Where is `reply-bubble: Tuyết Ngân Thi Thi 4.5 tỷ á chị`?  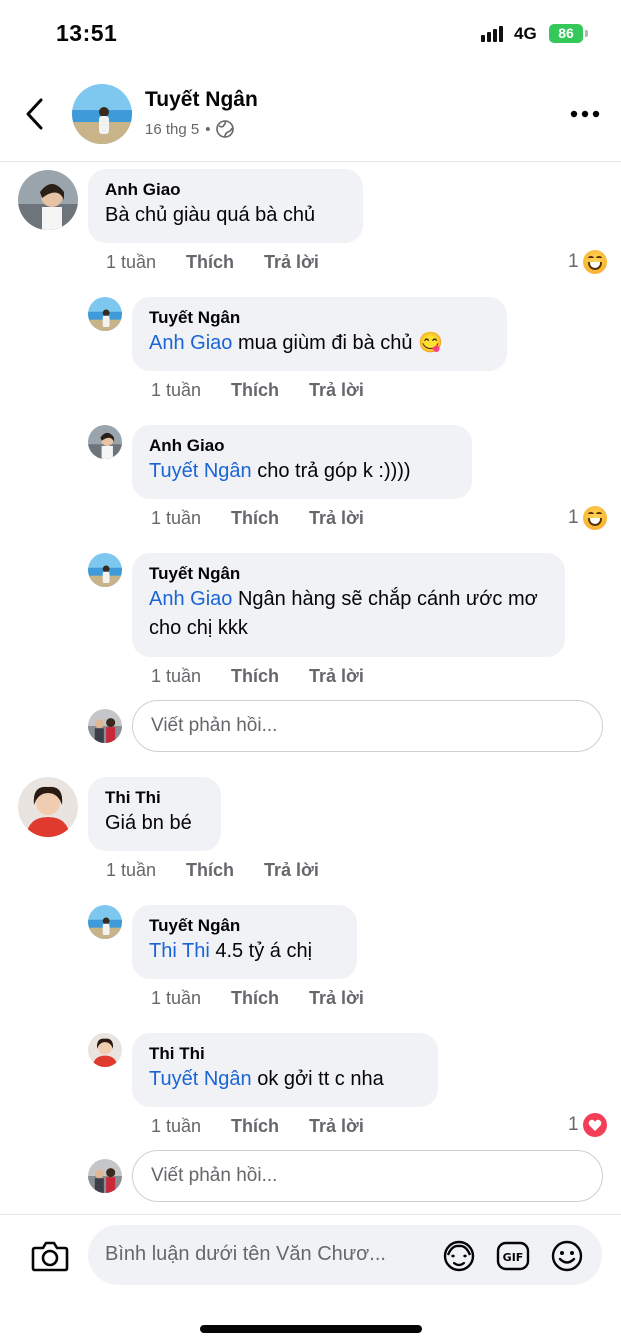 reply-bubble: Tuyết Ngân Thi Thi 4.5 tỷ á chị is located at coordinates (244, 942).